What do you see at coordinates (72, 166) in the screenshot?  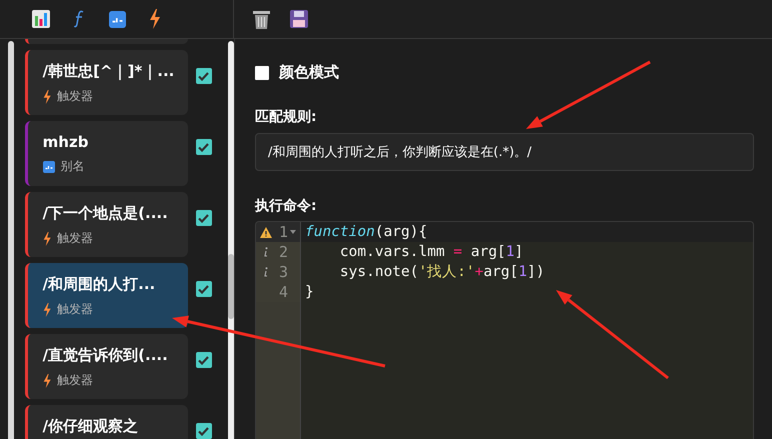 I see `rule-type: 别名` at bounding box center [72, 166].